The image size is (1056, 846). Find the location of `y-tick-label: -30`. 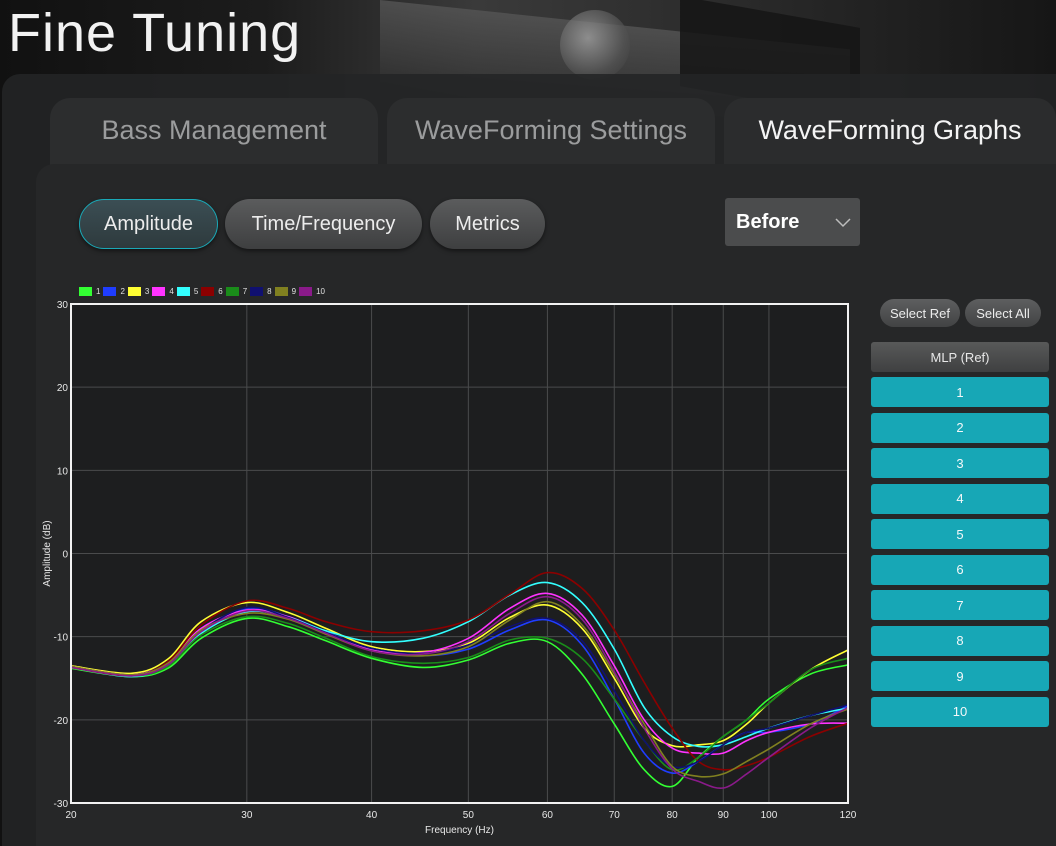

y-tick-label: -30 is located at coordinates (61, 804).